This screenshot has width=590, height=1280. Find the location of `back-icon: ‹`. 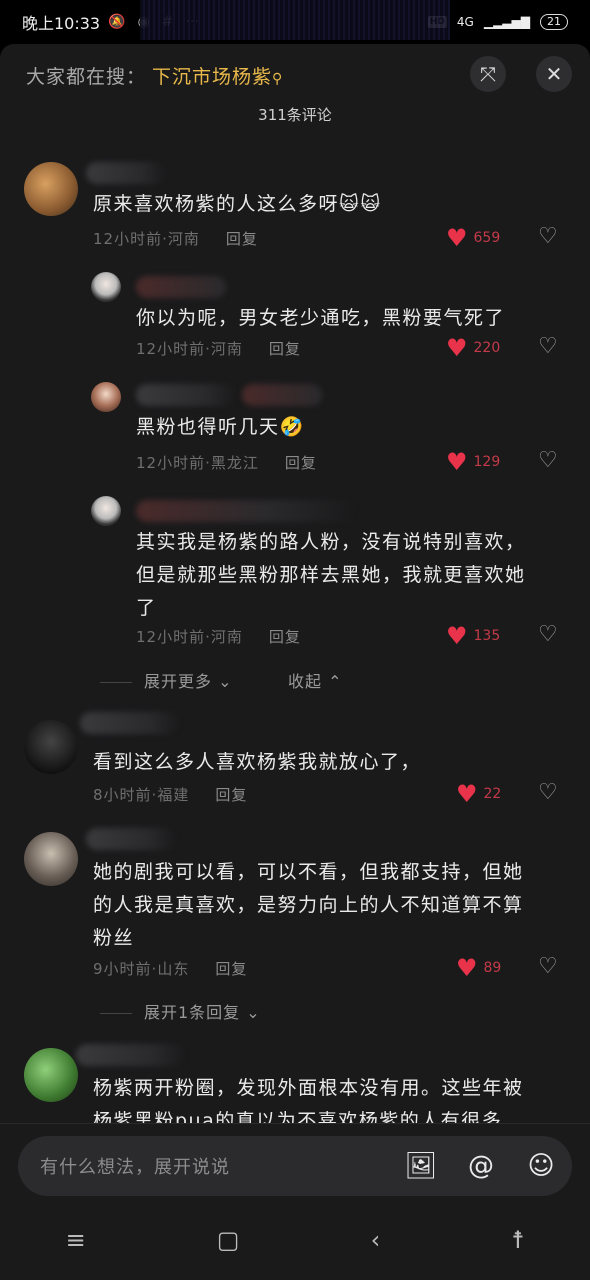

back-icon: ‹ is located at coordinates (376, 1240).